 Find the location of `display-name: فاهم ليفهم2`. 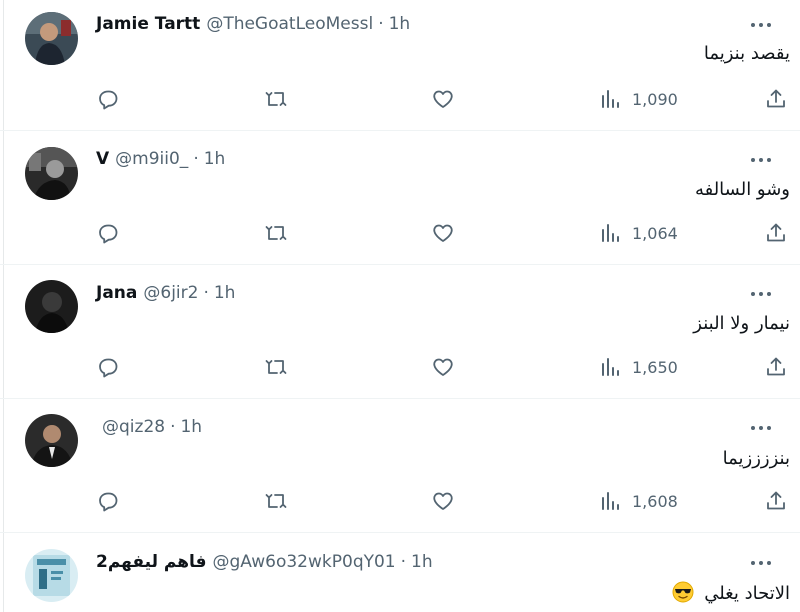

display-name: فاهم ليفهم2 is located at coordinates (151, 562).